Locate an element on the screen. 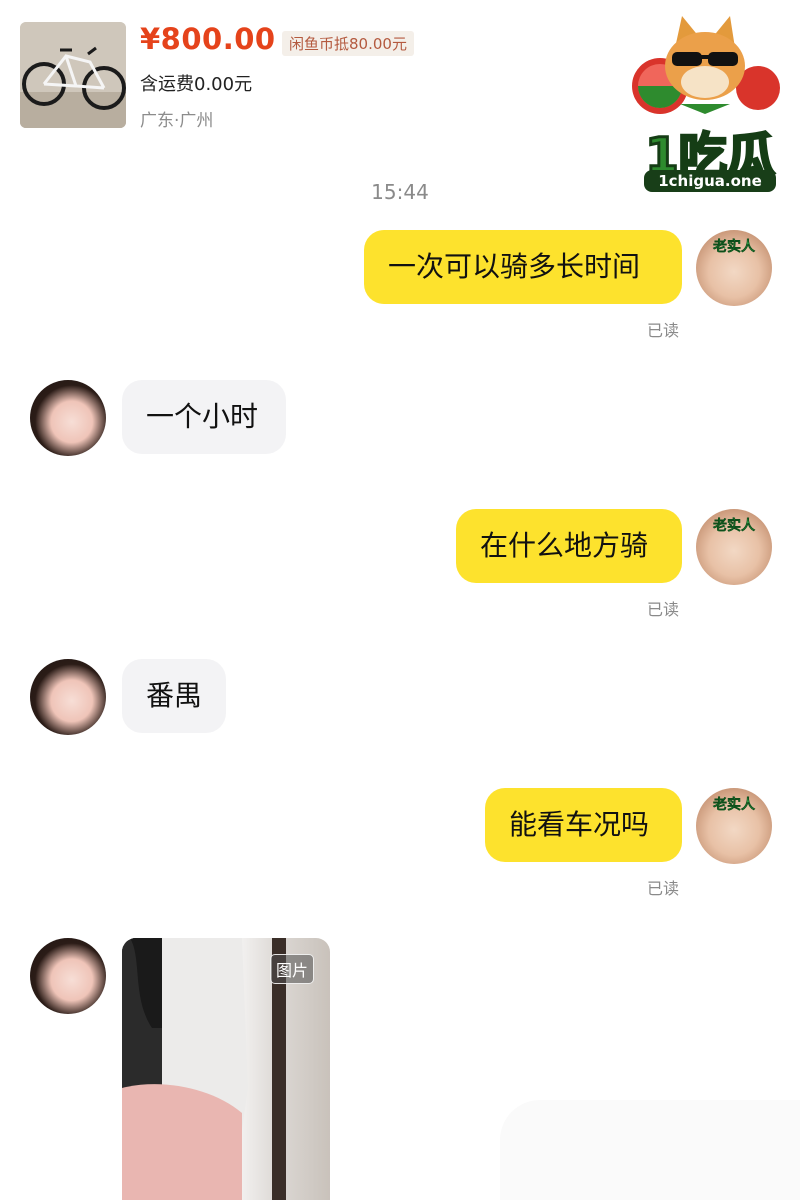  product-price: ¥800.00 is located at coordinates (208, 39).